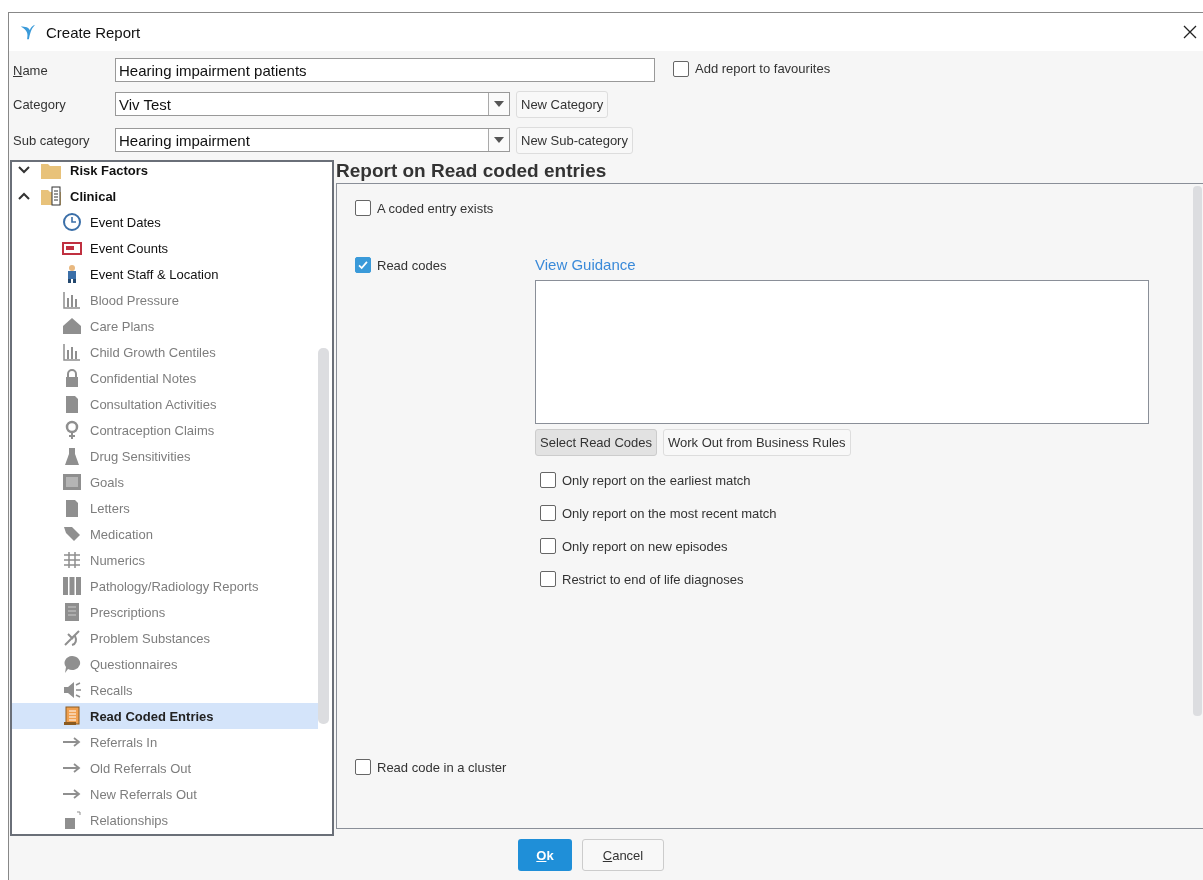 The width and height of the screenshot is (1203, 880). Describe the element at coordinates (31, 70) in the screenshot. I see `name-label: Name` at that location.